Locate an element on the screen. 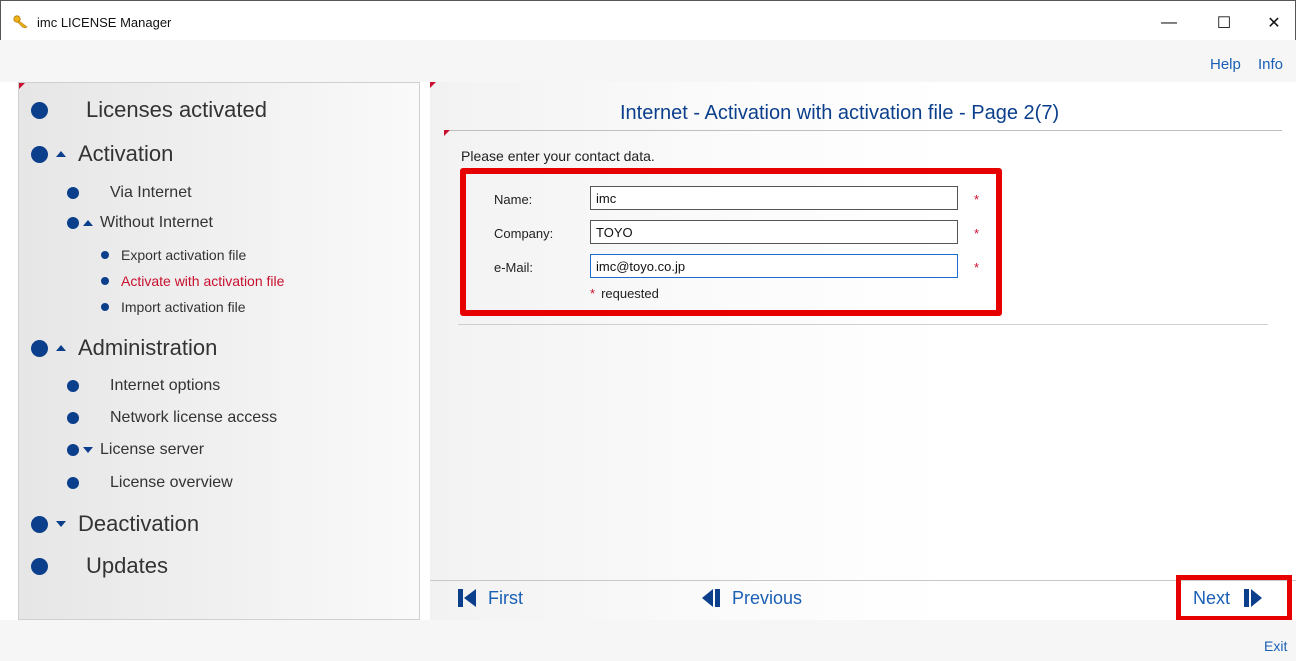 The width and height of the screenshot is (1296, 661). next-label: Next is located at coordinates (1212, 597).